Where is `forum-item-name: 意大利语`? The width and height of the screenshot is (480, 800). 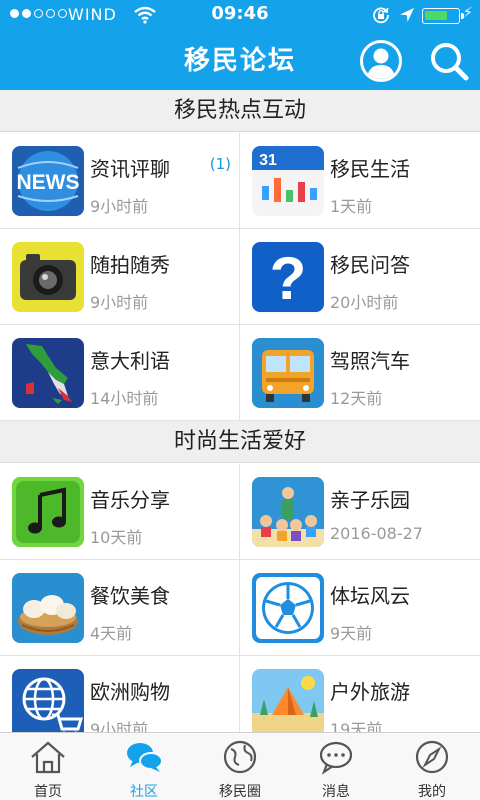 forum-item-name: 意大利语 is located at coordinates (130, 361).